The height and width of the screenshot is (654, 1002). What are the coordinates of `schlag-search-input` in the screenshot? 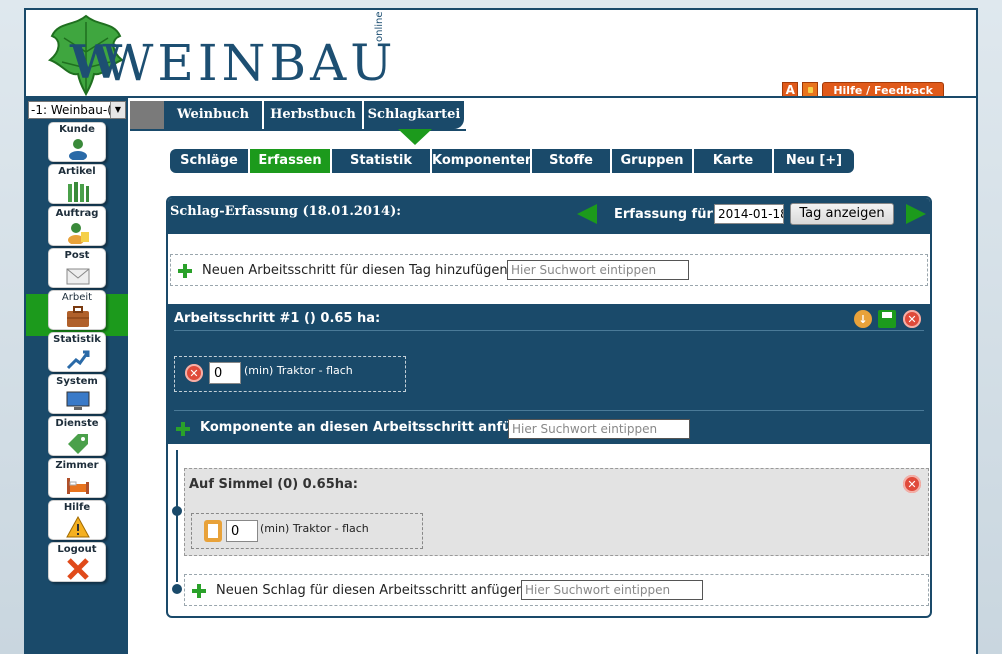 It's located at (612, 590).